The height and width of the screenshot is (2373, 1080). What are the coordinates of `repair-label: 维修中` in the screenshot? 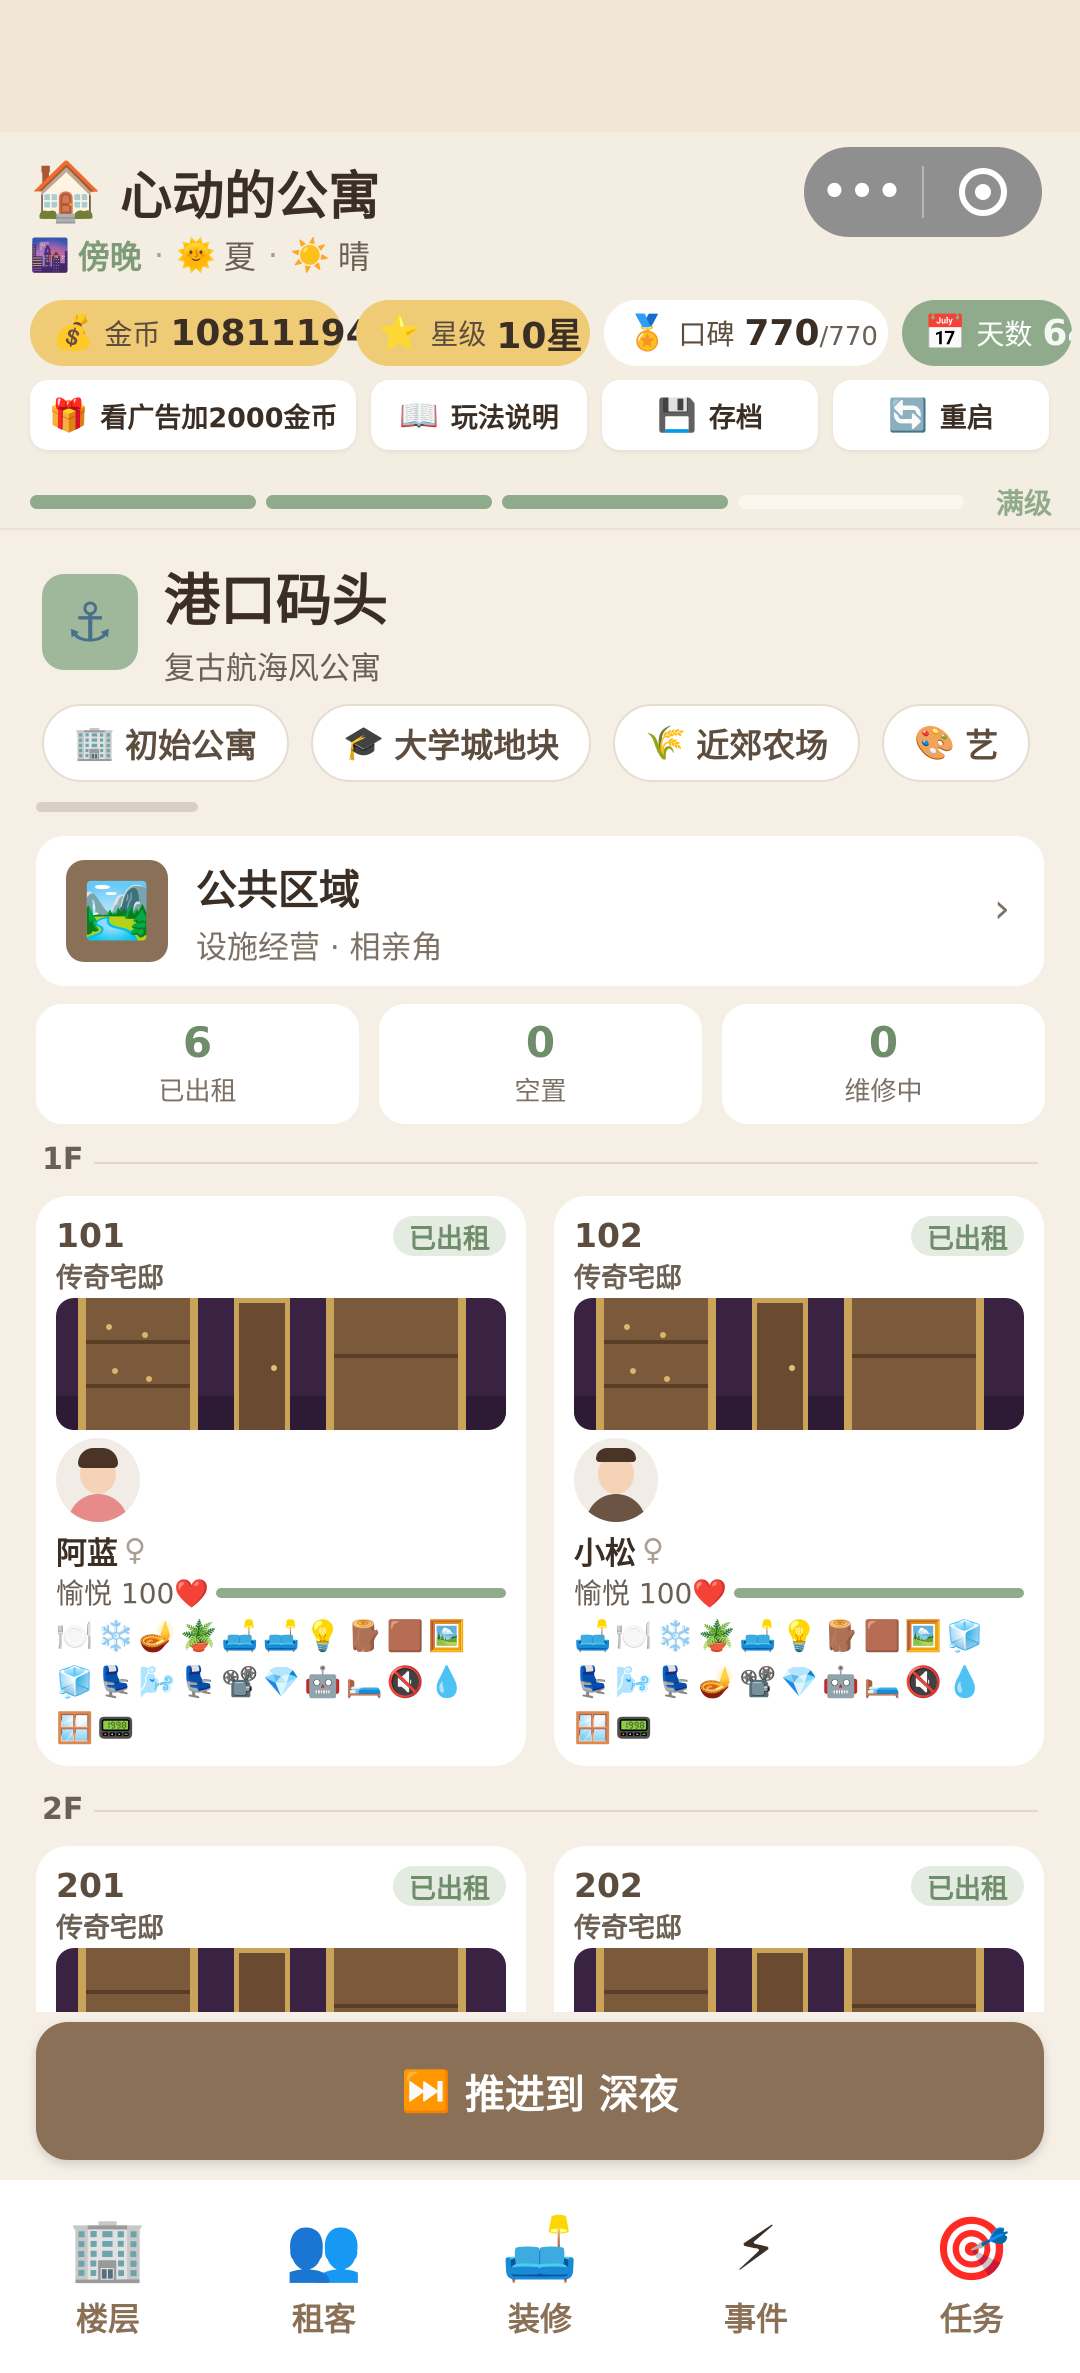 It's located at (883, 1091).